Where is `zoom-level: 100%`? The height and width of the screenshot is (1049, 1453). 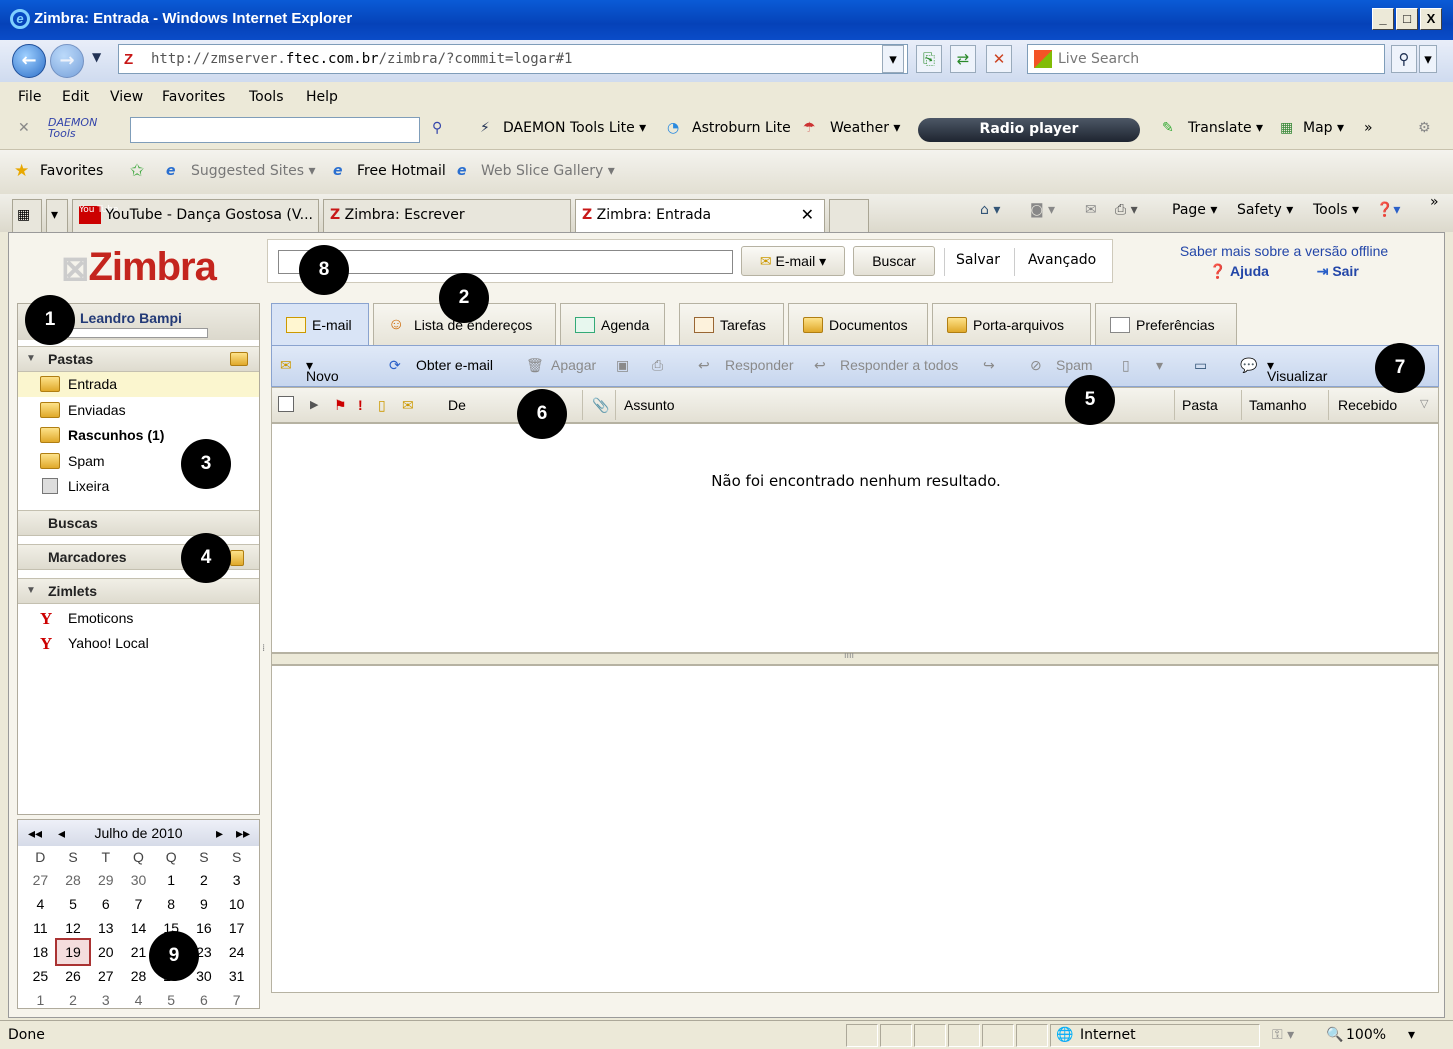
zoom-level: 100% is located at coordinates (1366, 1035).